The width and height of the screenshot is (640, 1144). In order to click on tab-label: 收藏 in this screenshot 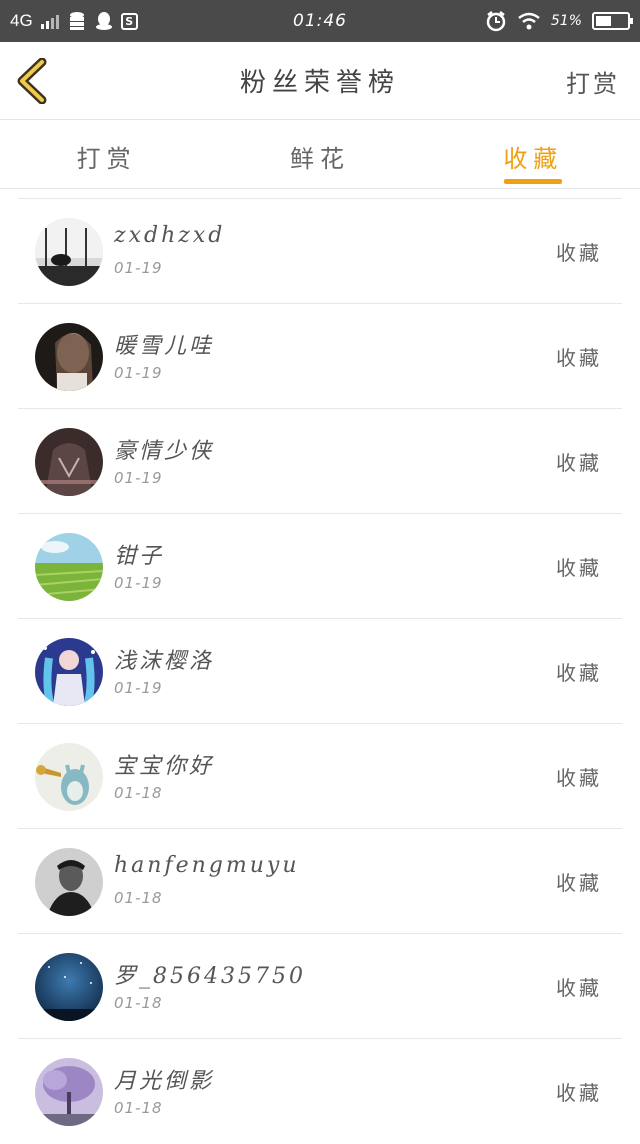, I will do `click(533, 159)`.